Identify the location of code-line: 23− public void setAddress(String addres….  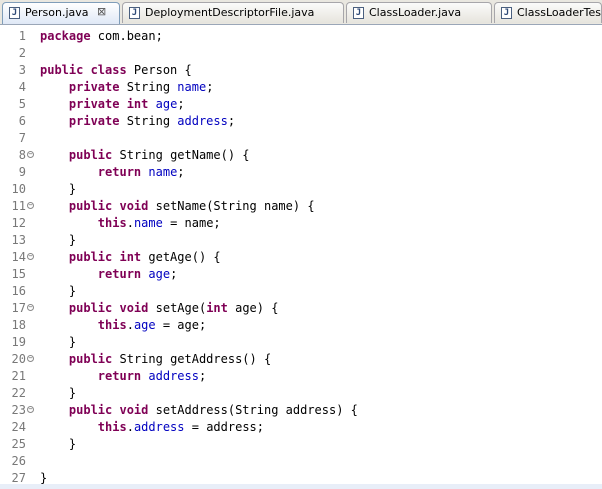
(301, 410).